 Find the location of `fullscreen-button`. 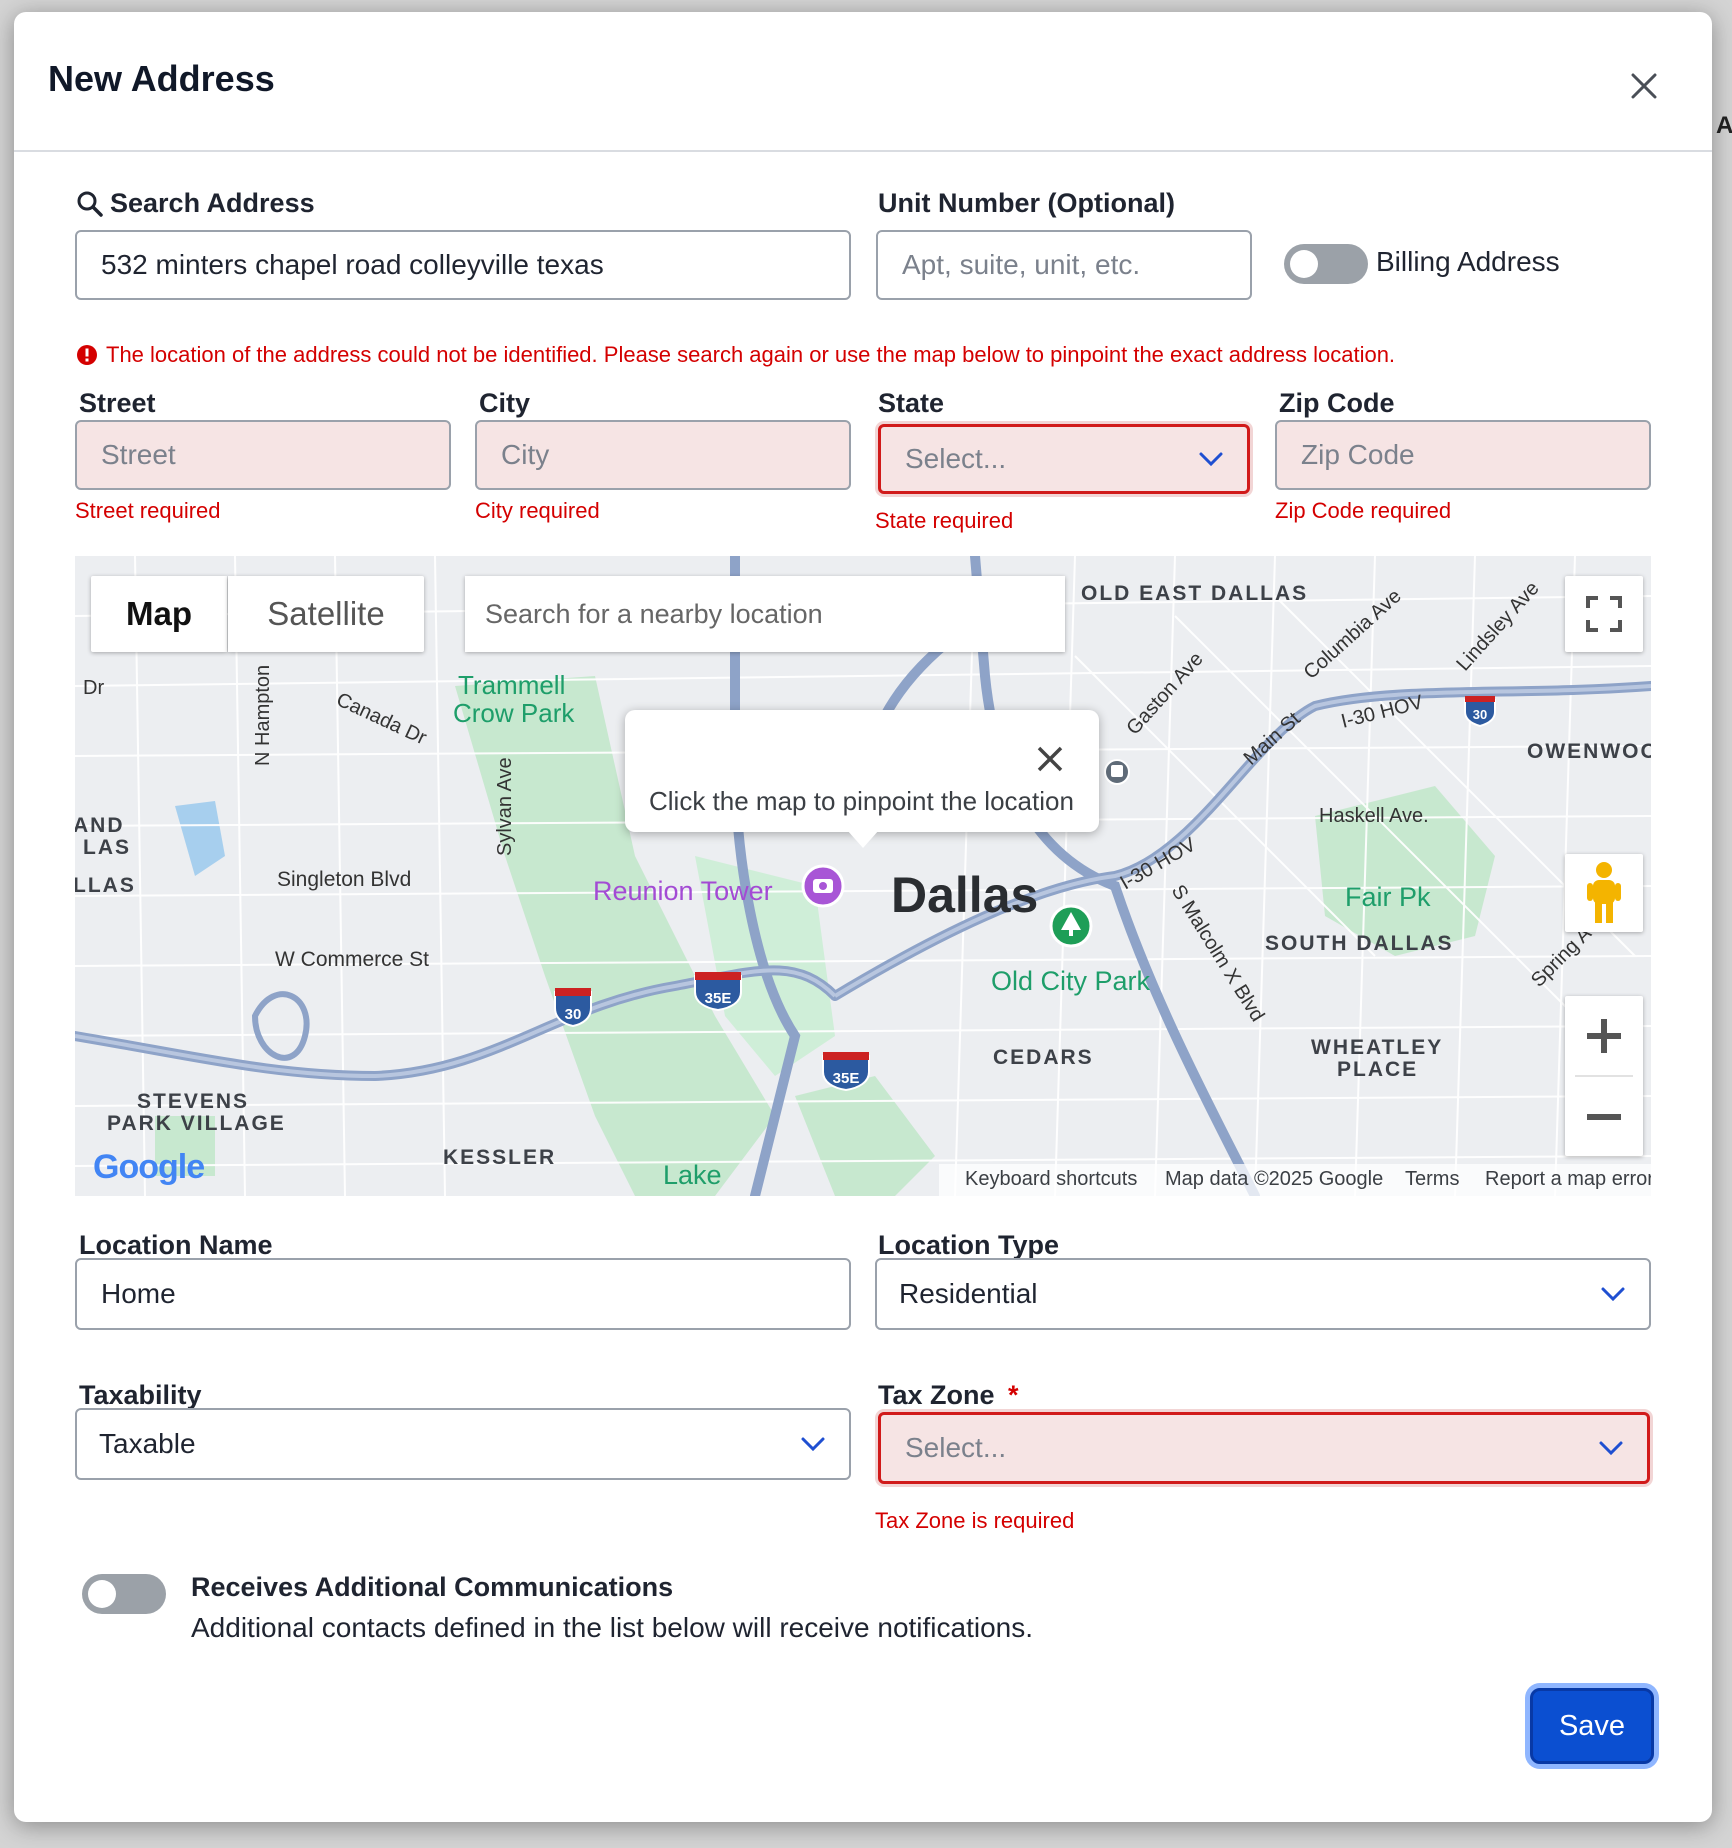

fullscreen-button is located at coordinates (1604, 614).